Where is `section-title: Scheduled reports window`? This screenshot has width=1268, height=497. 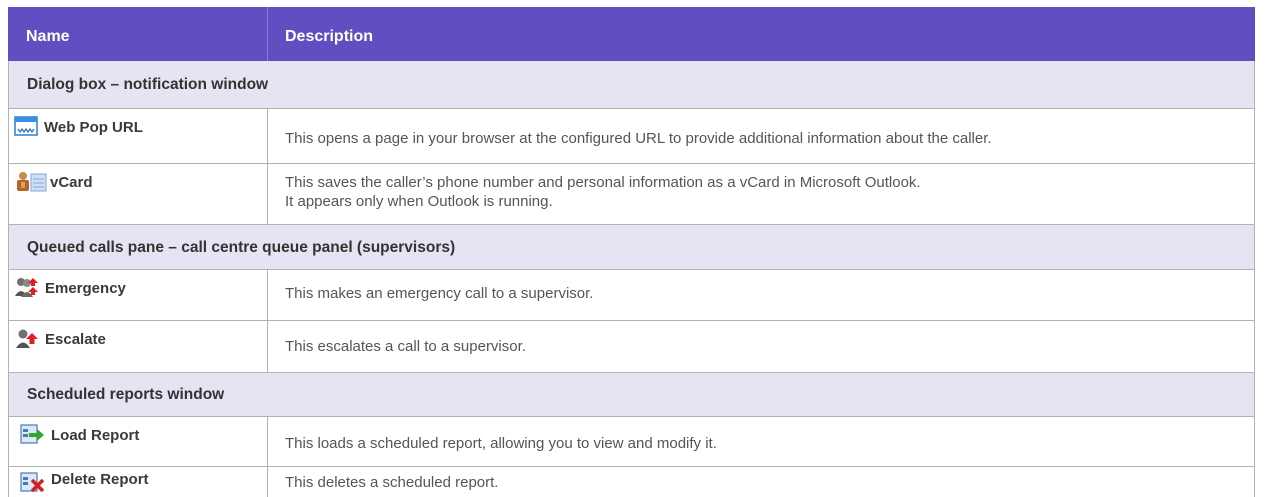
section-title: Scheduled reports window is located at coordinates (126, 394).